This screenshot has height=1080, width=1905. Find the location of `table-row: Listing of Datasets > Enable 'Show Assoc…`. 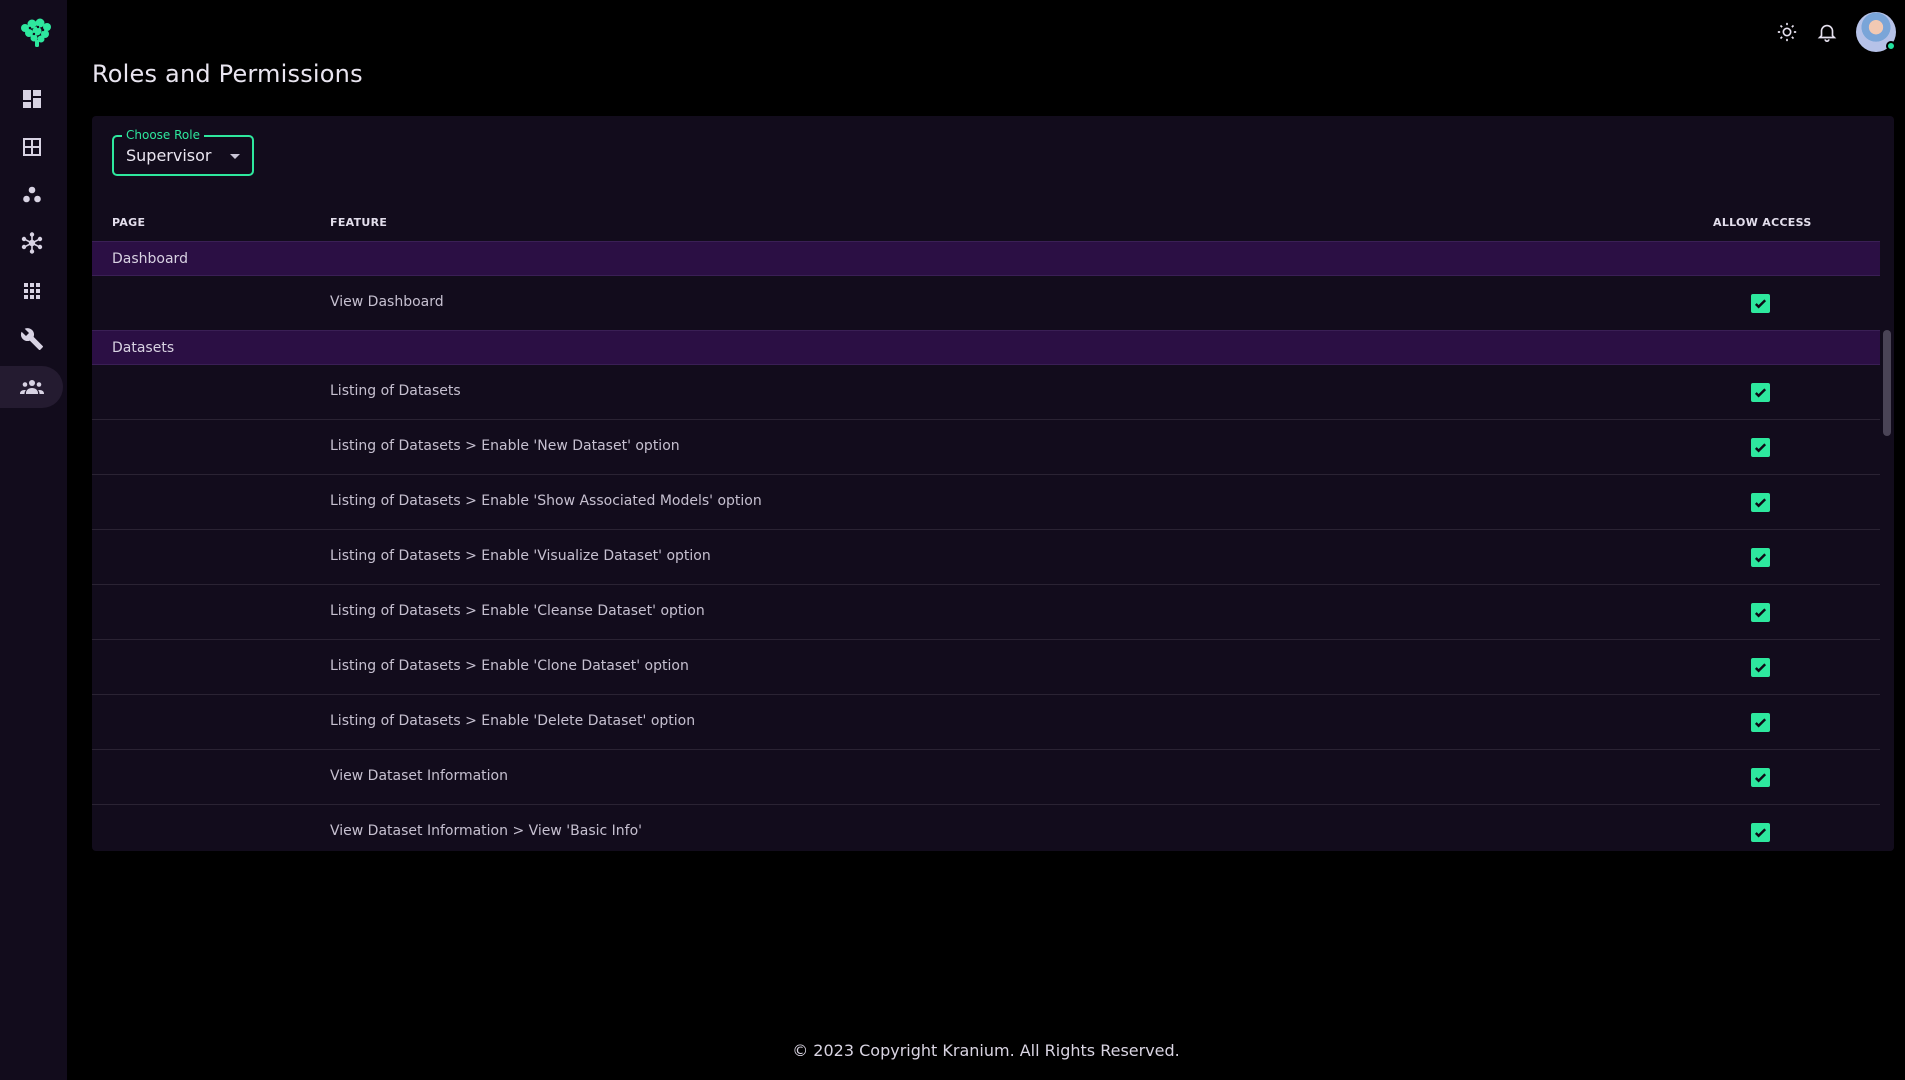

table-row: Listing of Datasets > Enable 'Show Assoc… is located at coordinates (986, 502).